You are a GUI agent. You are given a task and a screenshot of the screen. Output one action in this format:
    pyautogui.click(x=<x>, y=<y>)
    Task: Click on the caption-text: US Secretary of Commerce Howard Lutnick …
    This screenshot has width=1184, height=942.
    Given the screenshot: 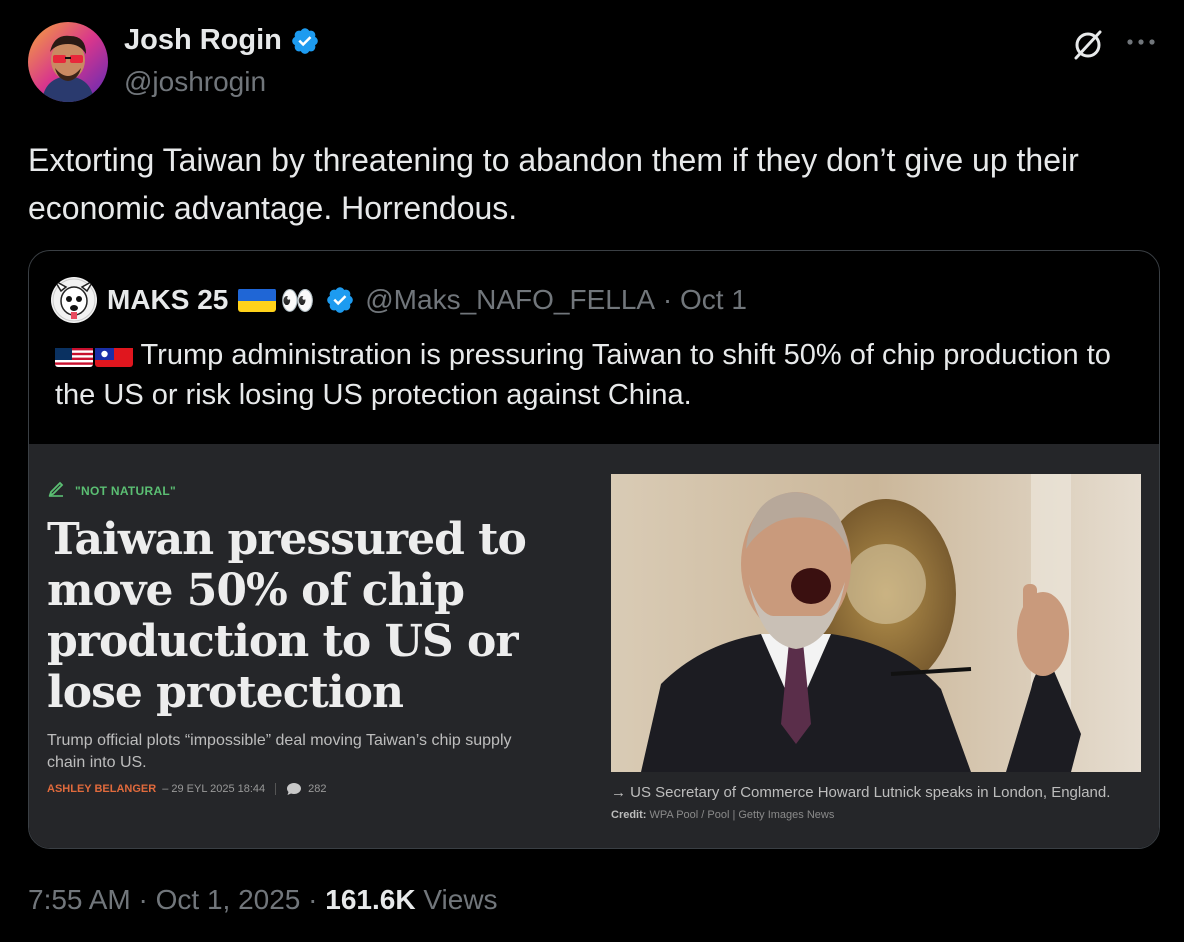 What is the action you would take?
    pyautogui.click(x=870, y=792)
    